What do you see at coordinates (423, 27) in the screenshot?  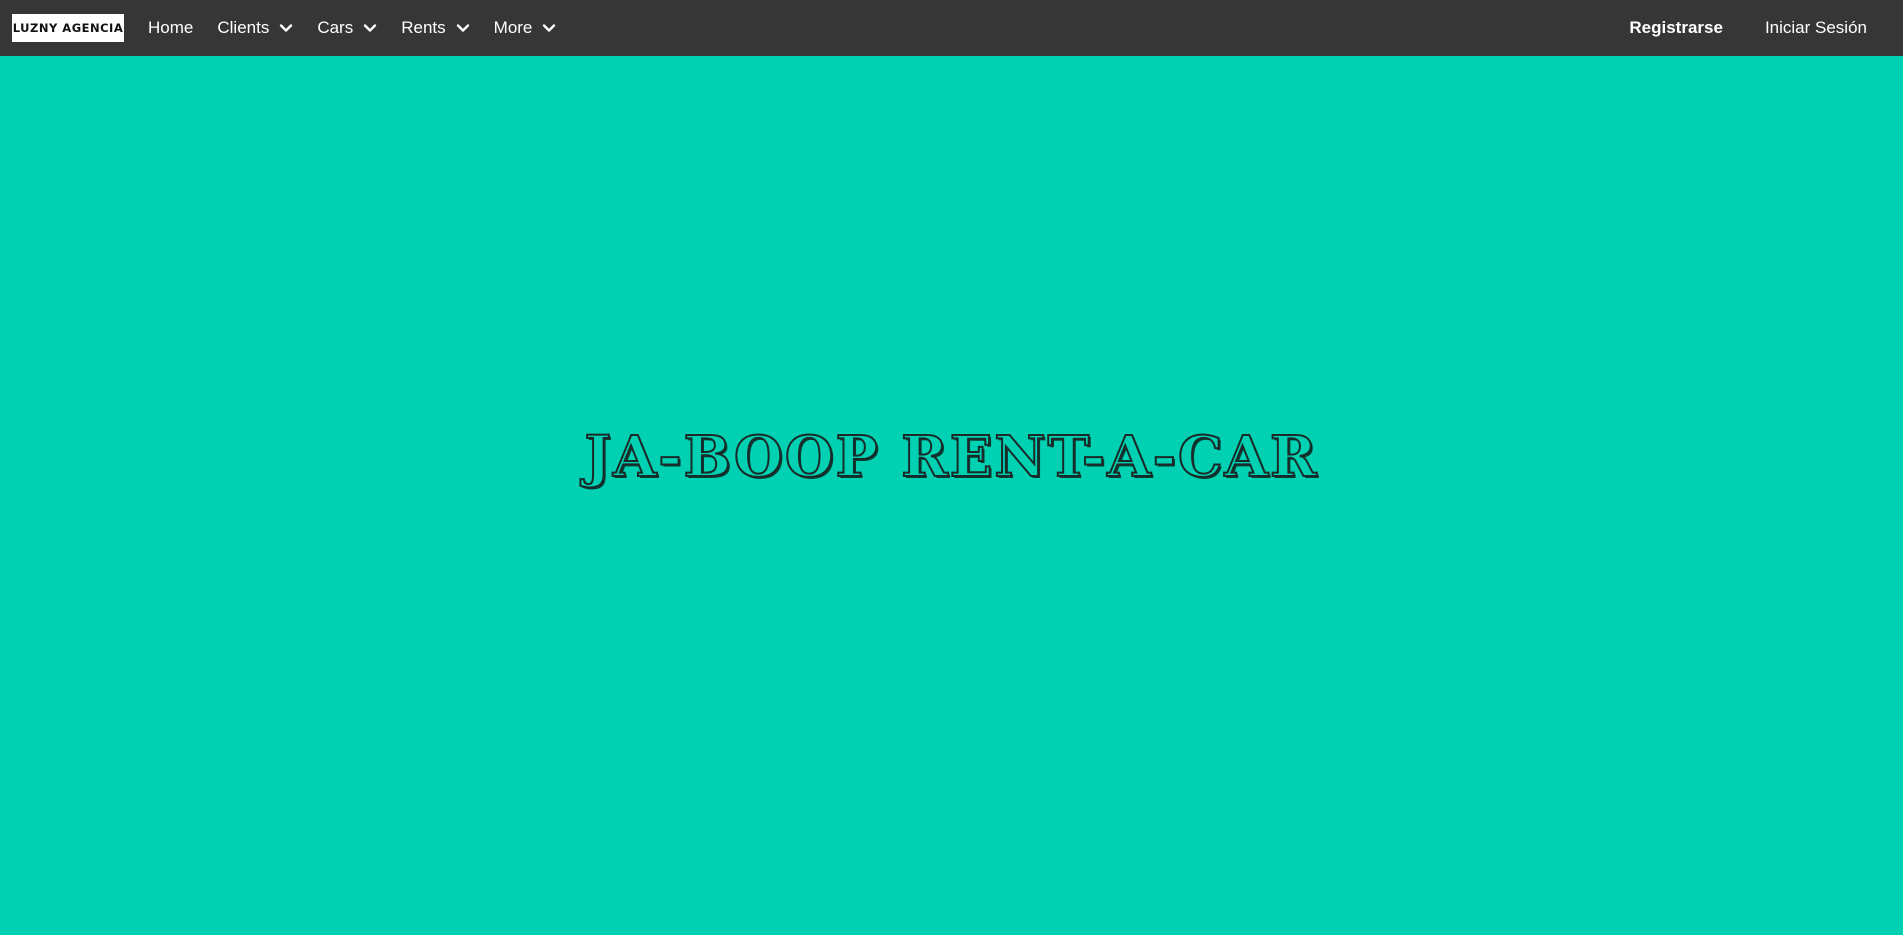 I see `nav-item-label: Rents` at bounding box center [423, 27].